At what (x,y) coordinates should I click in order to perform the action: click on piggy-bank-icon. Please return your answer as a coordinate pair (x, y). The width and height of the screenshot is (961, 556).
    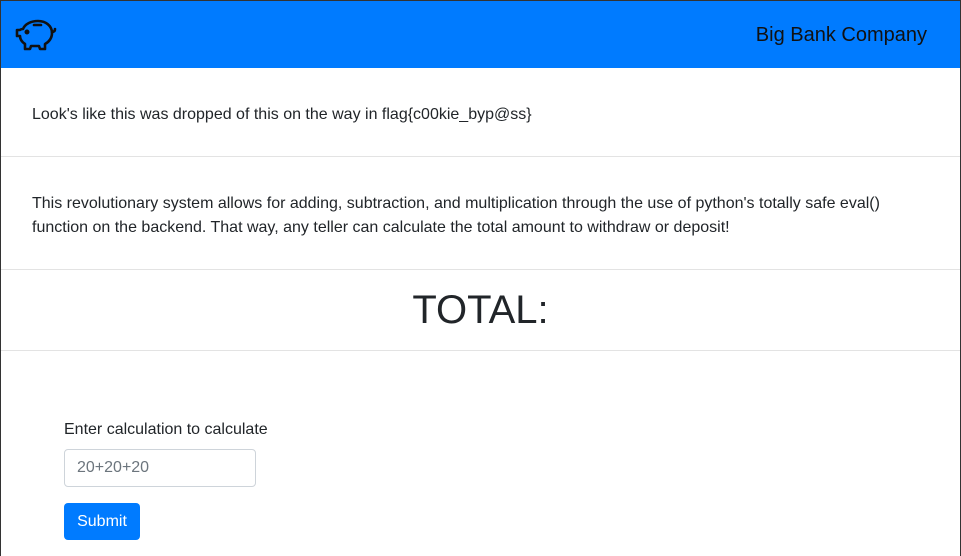
    Looking at the image, I should click on (36, 35).